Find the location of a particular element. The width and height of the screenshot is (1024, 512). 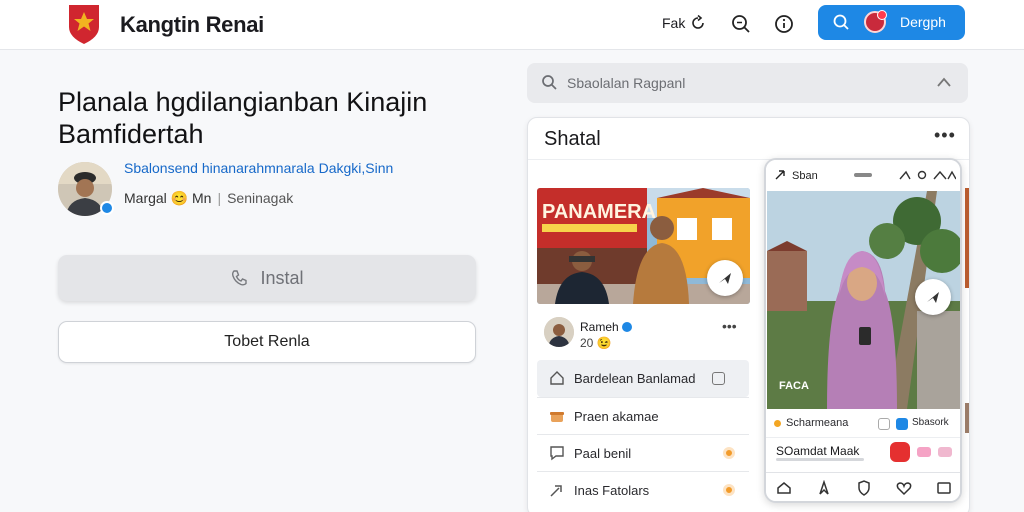

top-bar: Kangtin Renai Fak Dergph is located at coordinates (512, 25).